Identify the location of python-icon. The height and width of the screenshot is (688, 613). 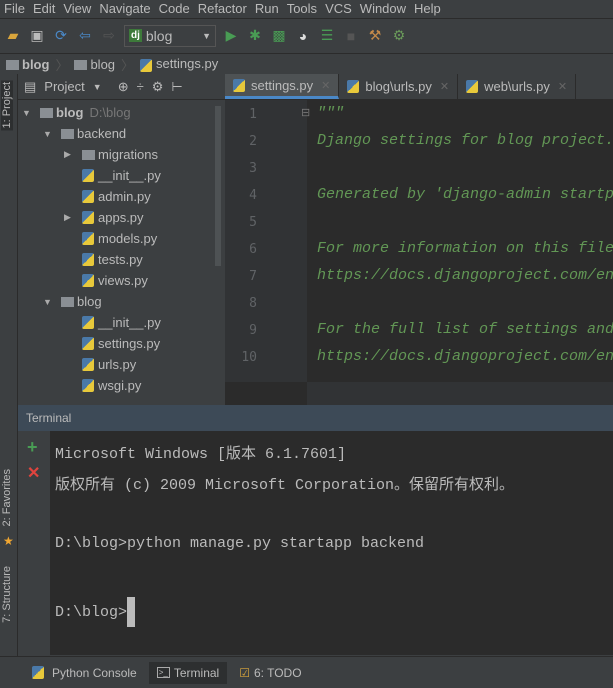
(38, 672).